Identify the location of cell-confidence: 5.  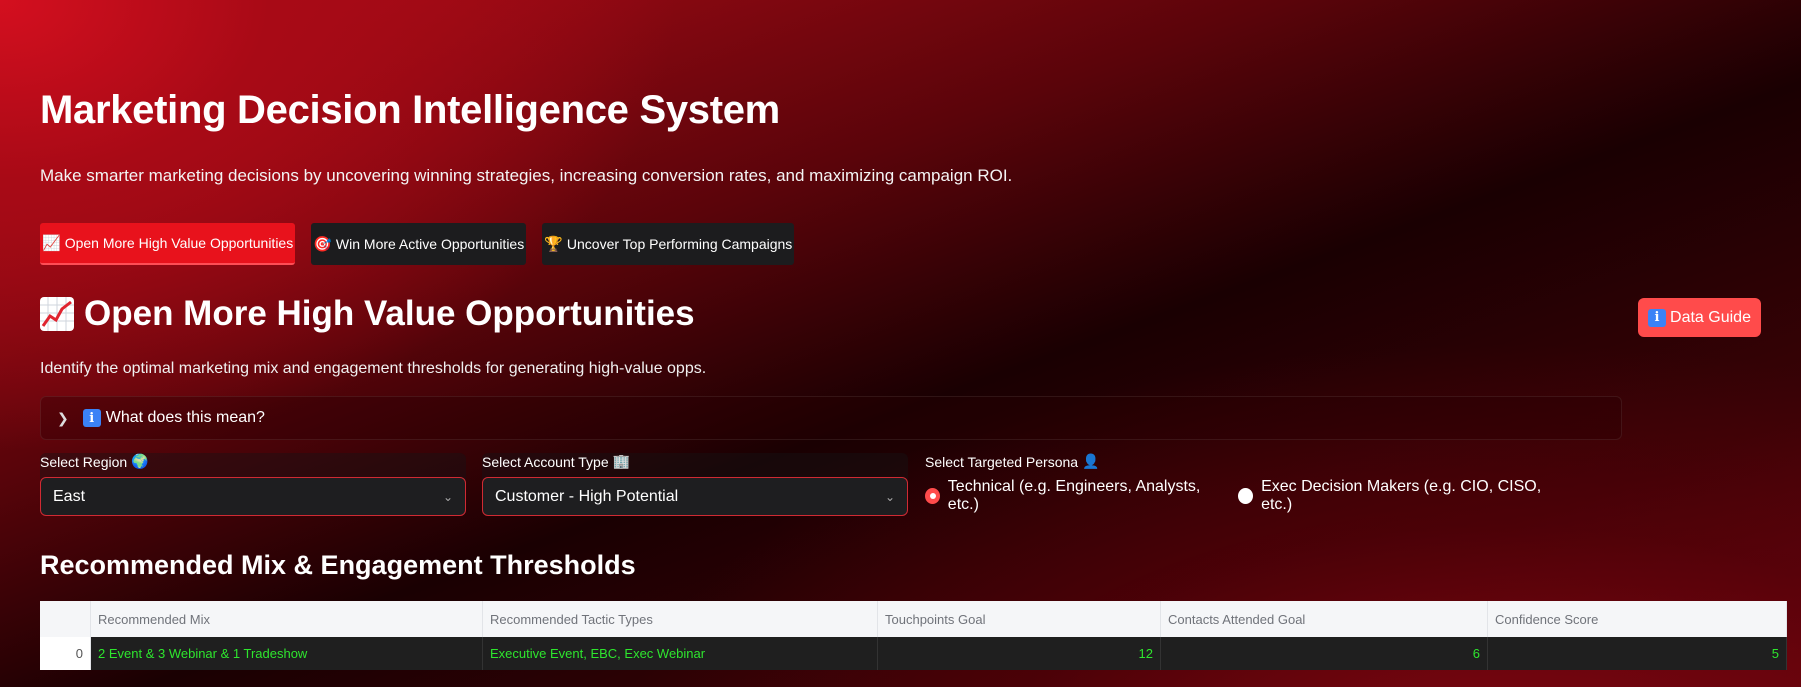
(1637, 653).